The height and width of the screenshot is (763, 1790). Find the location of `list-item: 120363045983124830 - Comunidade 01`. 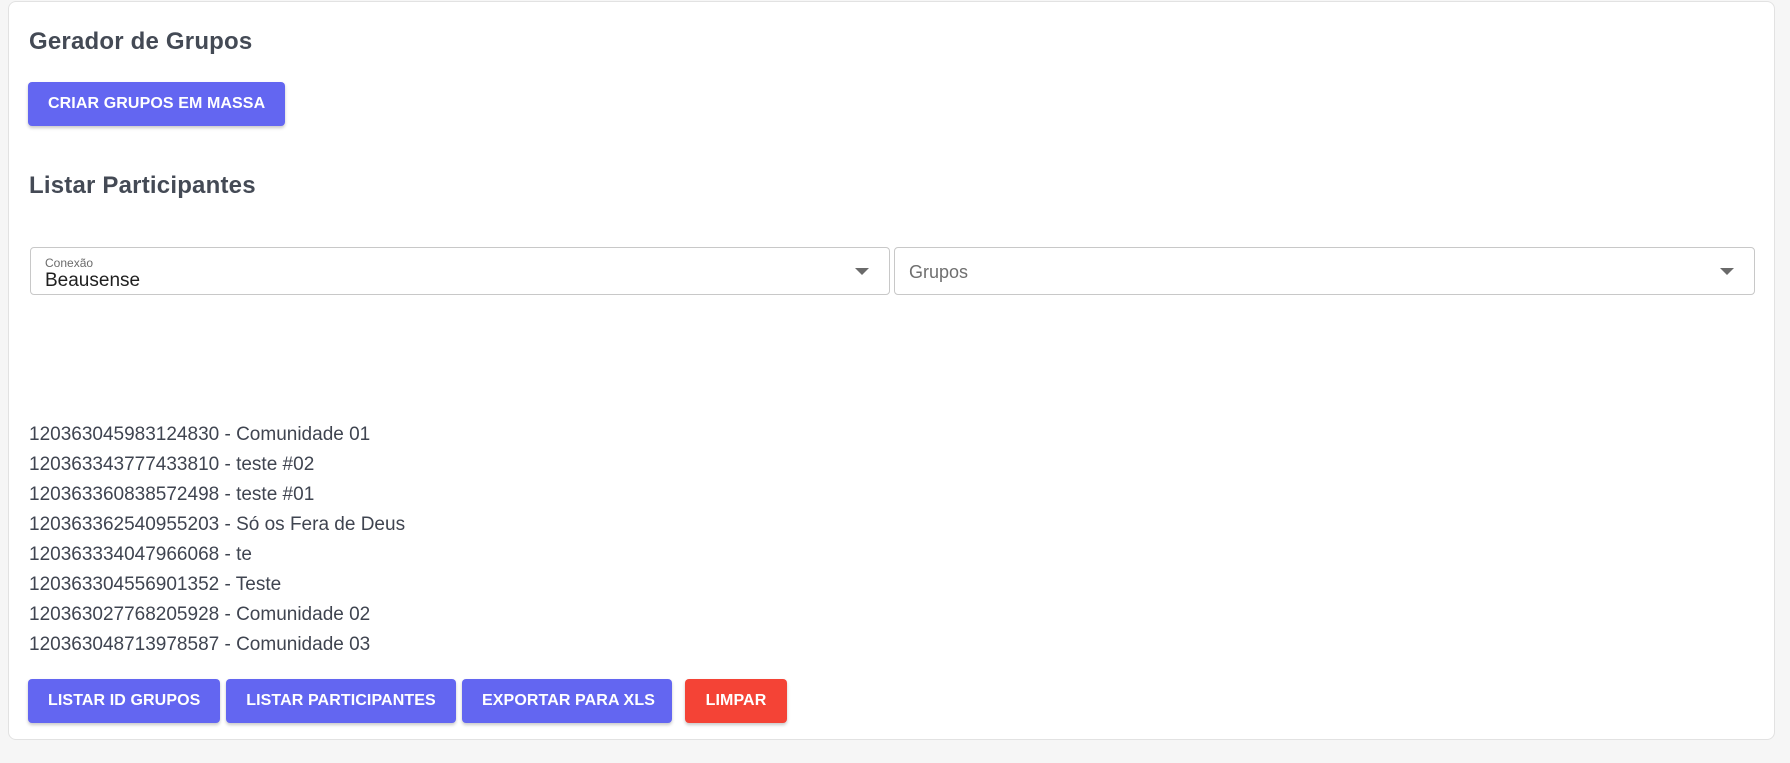

list-item: 120363045983124830 - Comunidade 01 is located at coordinates (200, 434).